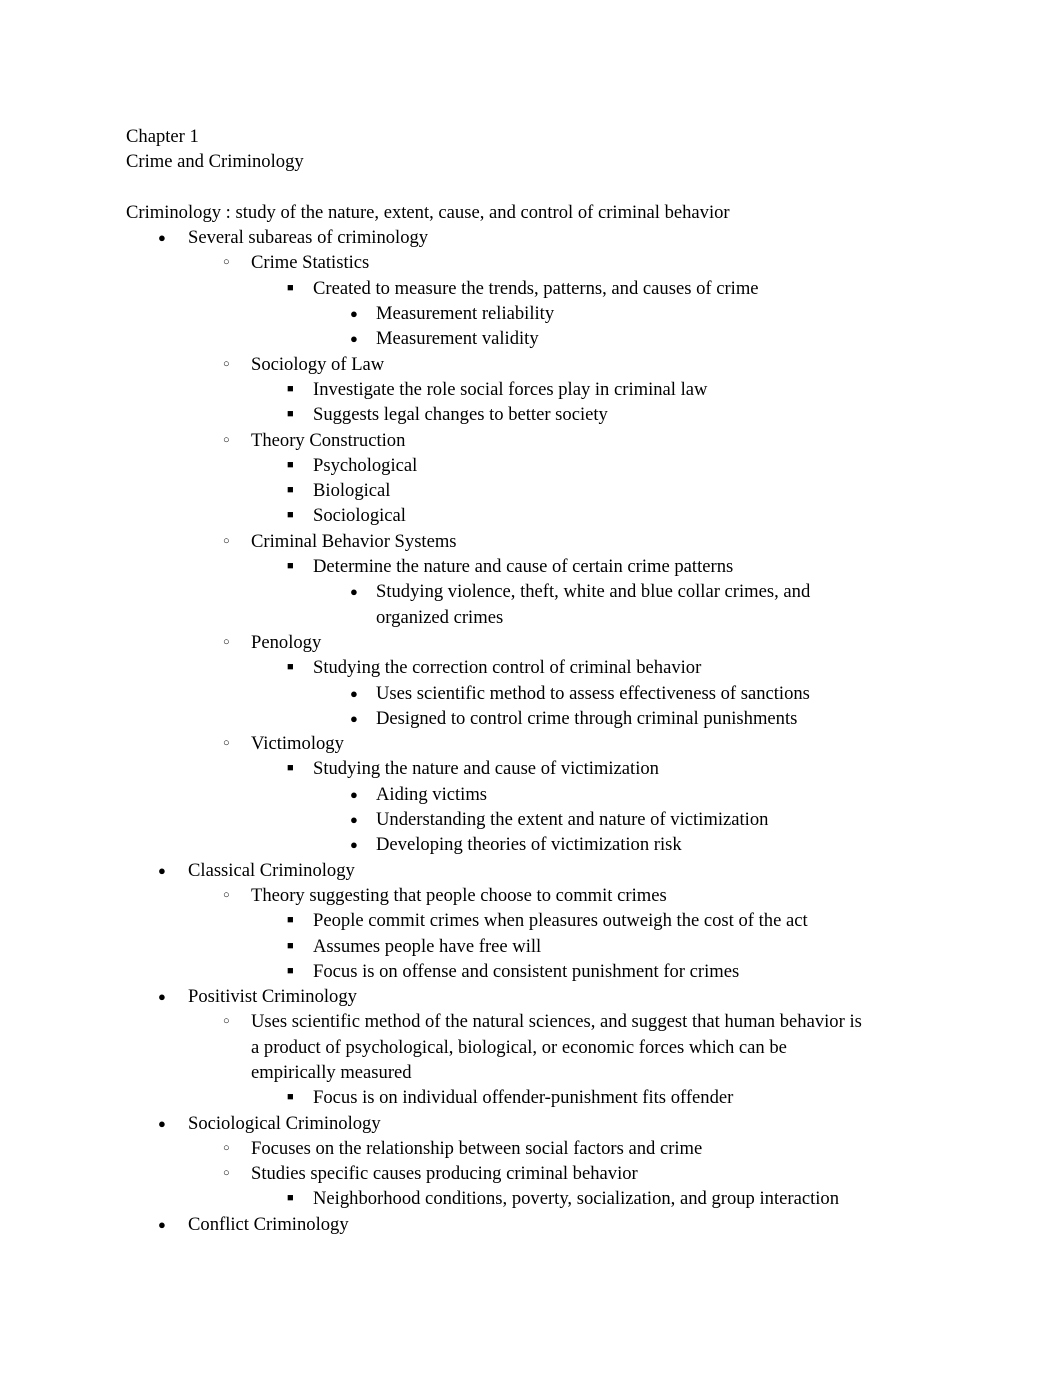  Describe the element at coordinates (512, 1224) in the screenshot. I see `outline-item: ● Conflict Criminology` at that location.